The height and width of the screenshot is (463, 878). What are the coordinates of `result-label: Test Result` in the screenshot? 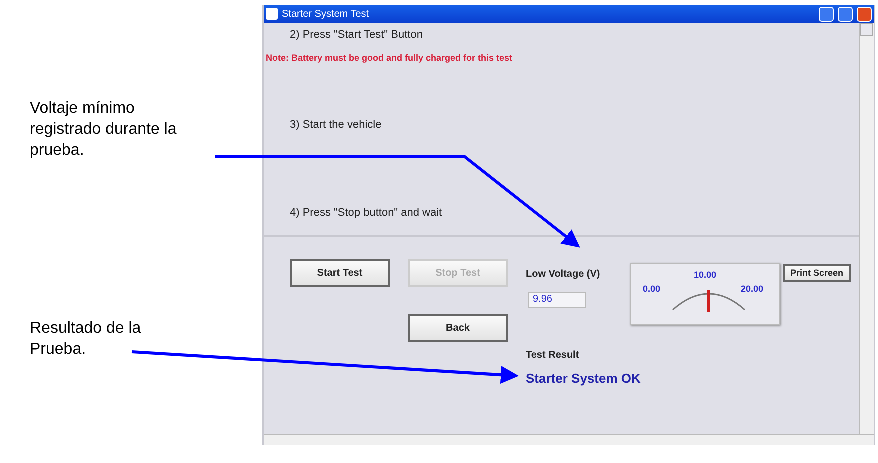 It's located at (553, 355).